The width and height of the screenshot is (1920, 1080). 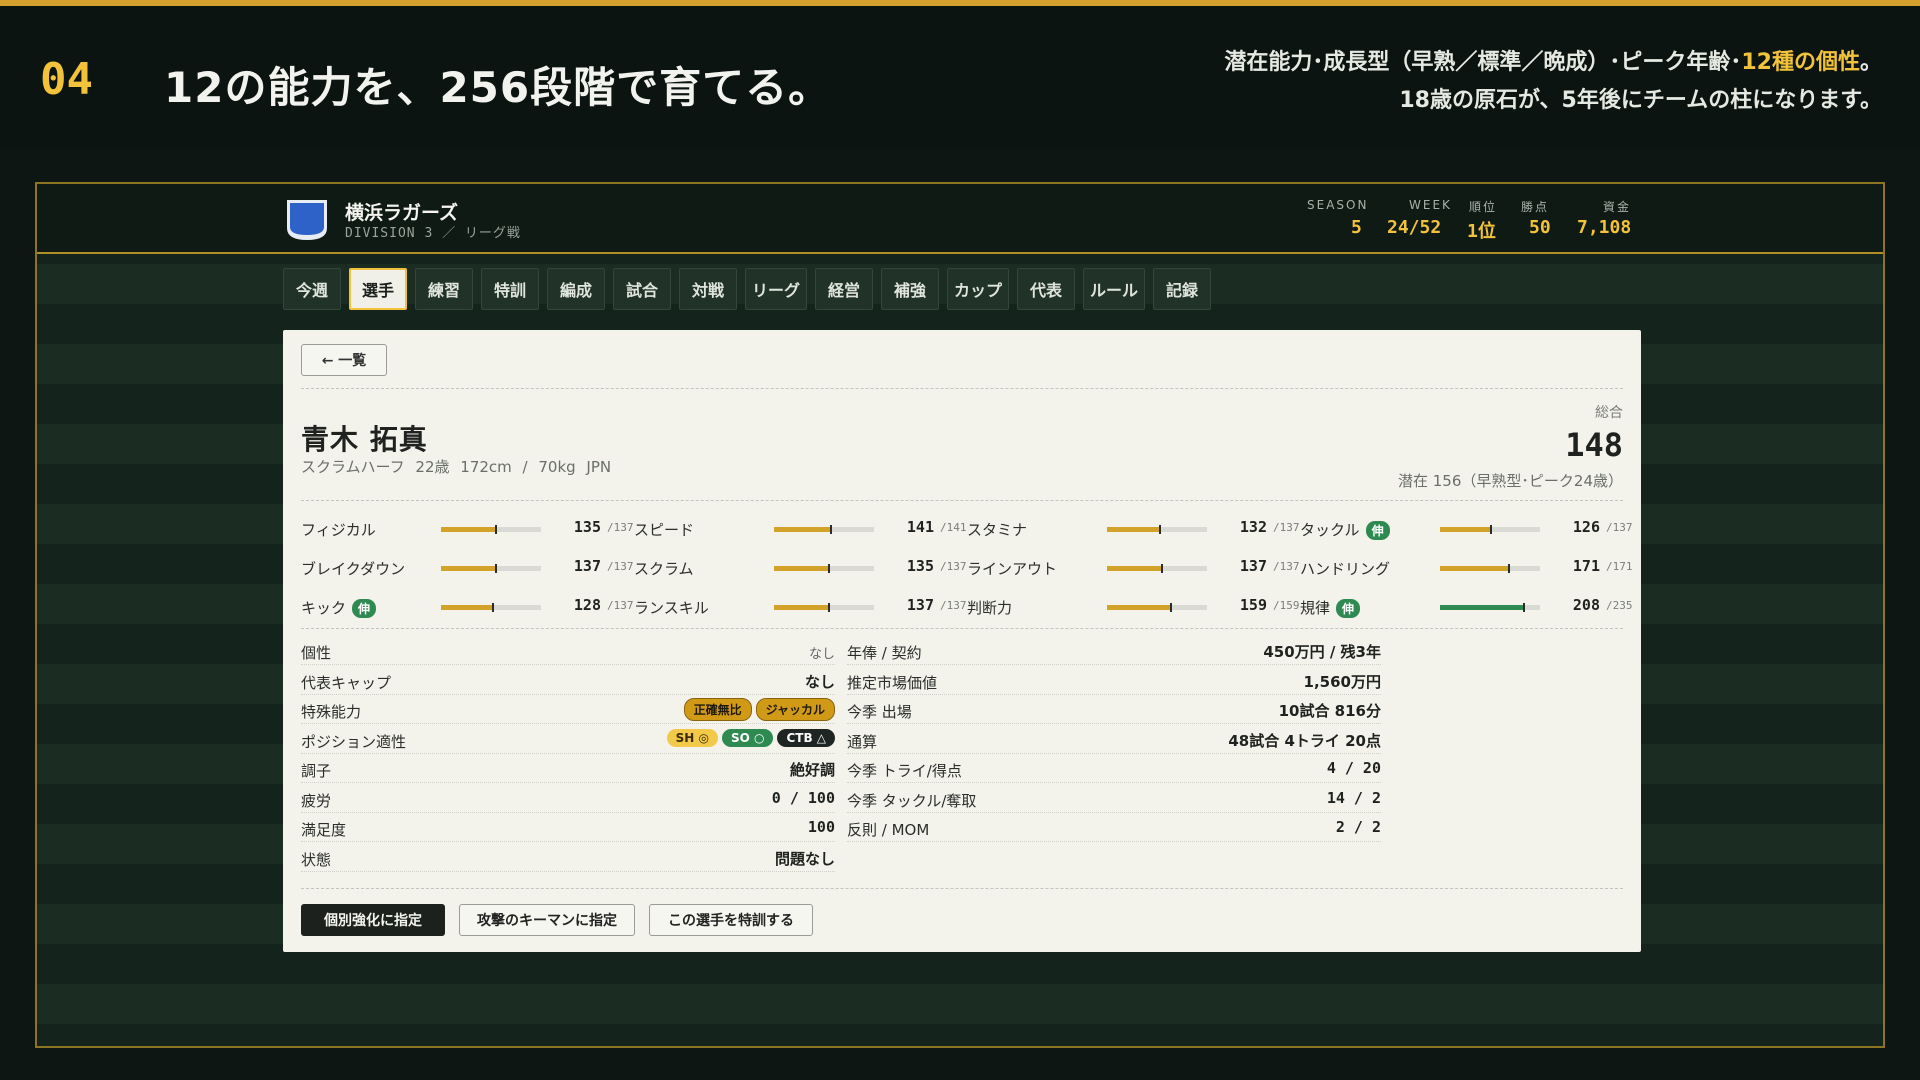 I want to click on ability-name: スクラム, so click(x=664, y=569).